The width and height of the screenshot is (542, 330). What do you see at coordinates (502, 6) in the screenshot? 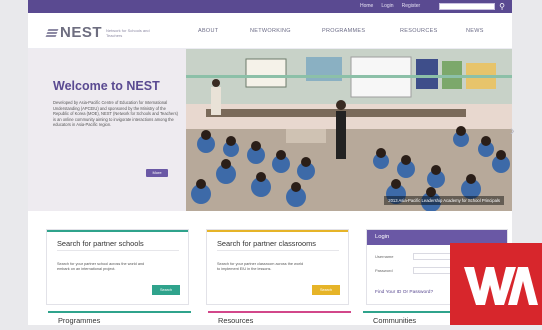
I see `search-icon: ⚲` at bounding box center [502, 6].